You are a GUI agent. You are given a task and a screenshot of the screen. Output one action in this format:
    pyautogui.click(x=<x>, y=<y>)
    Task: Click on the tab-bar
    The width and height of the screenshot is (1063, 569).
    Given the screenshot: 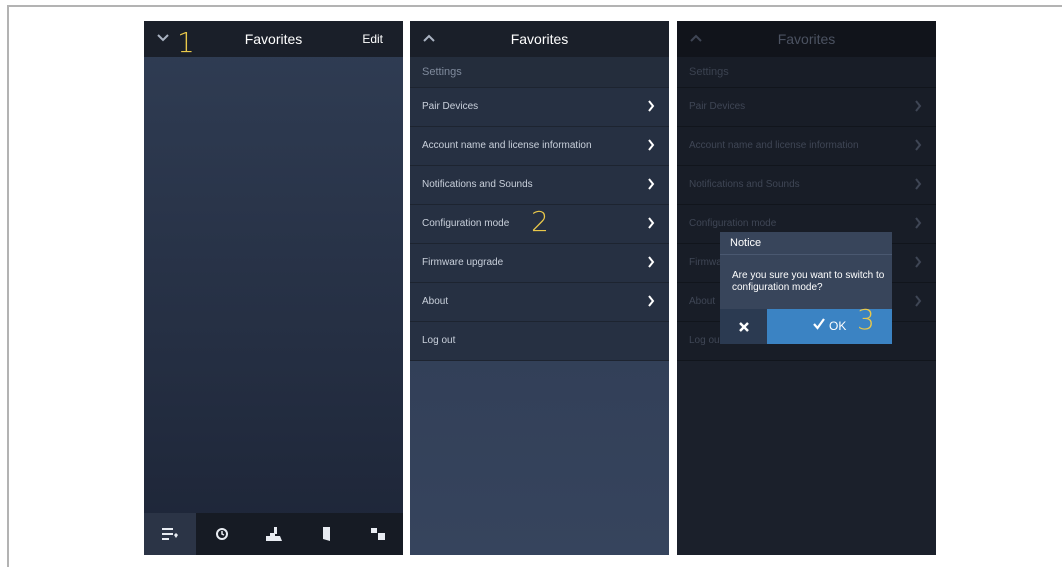 What is the action you would take?
    pyautogui.click(x=273, y=534)
    